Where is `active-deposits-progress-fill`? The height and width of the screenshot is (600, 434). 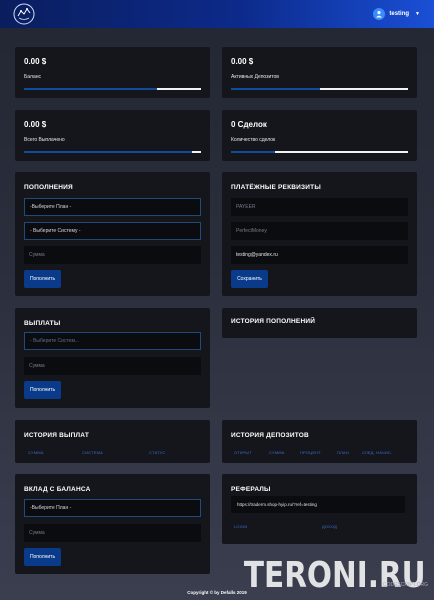
active-deposits-progress-fill is located at coordinates (275, 89).